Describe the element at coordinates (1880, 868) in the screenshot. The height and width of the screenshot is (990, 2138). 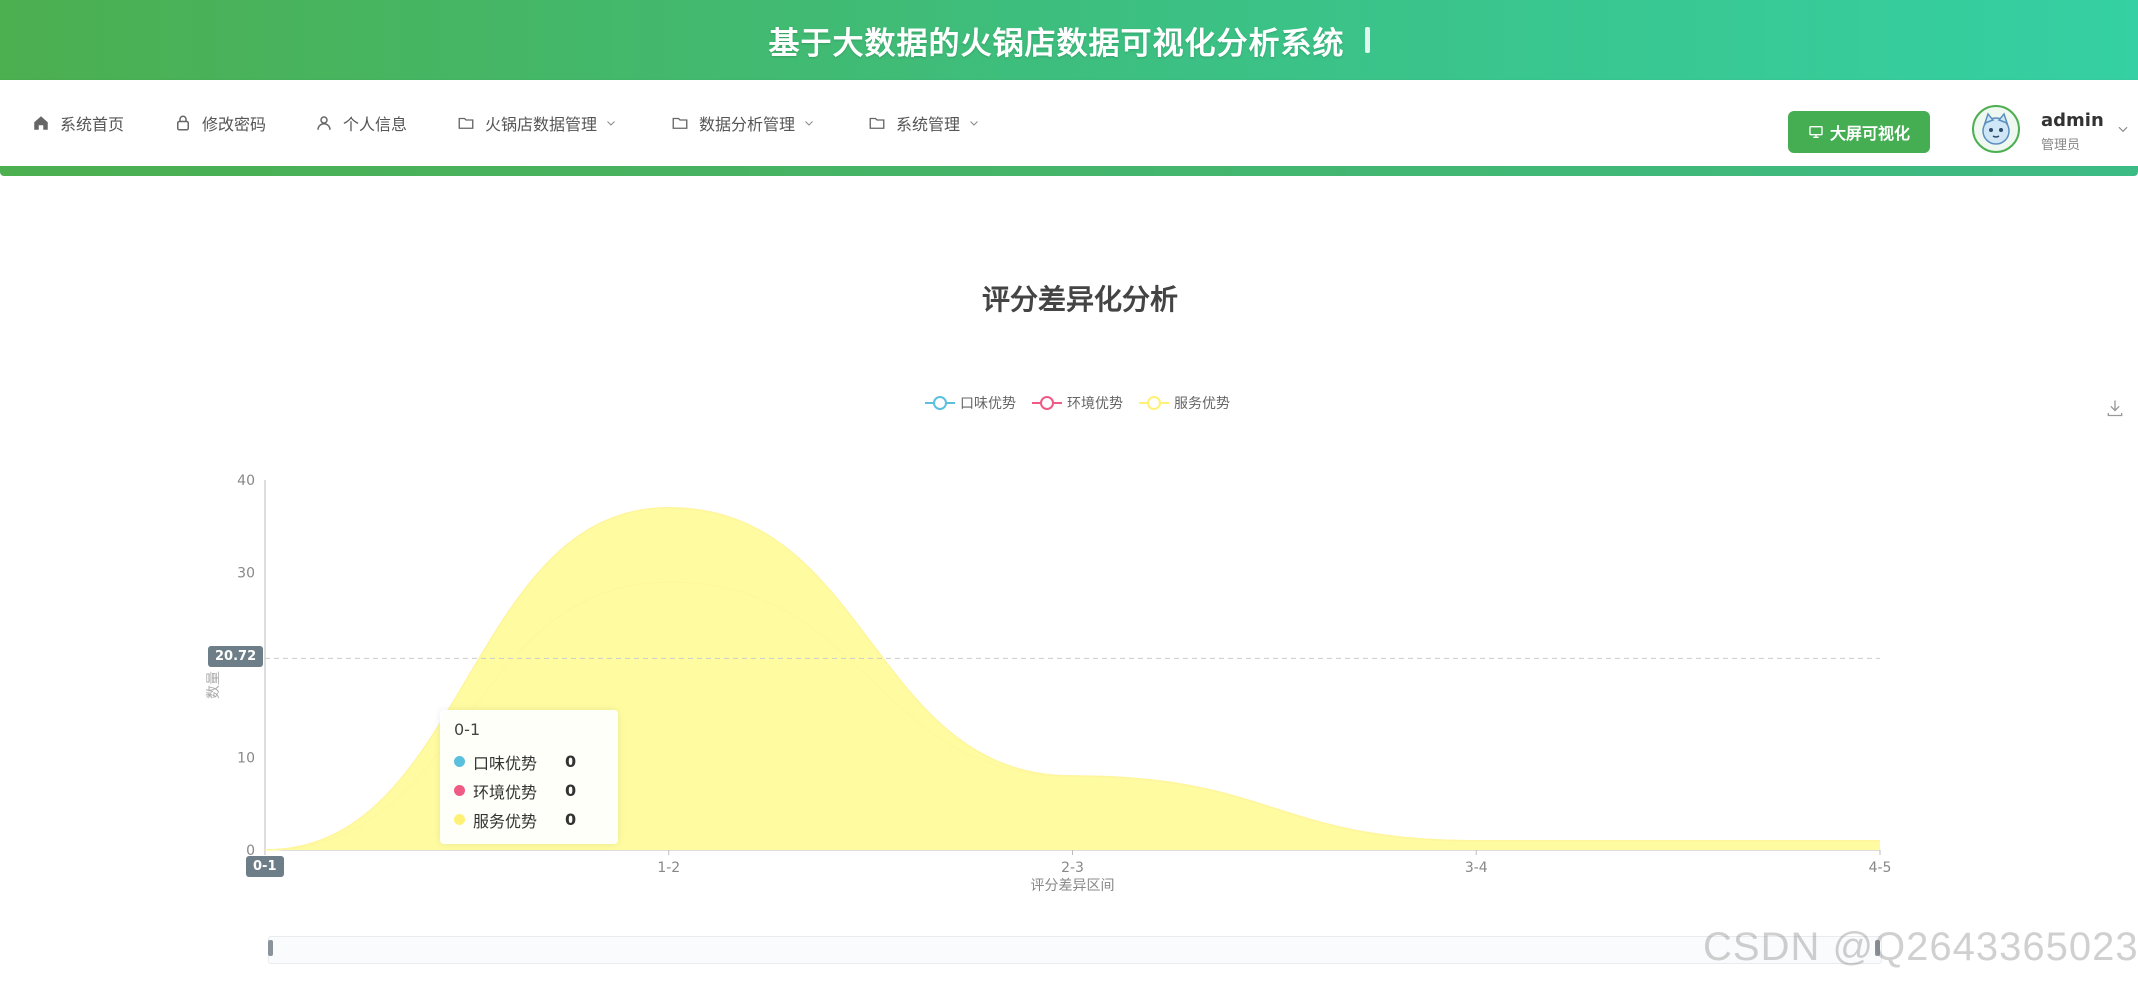
I see `x-tick-label: 4-5` at that location.